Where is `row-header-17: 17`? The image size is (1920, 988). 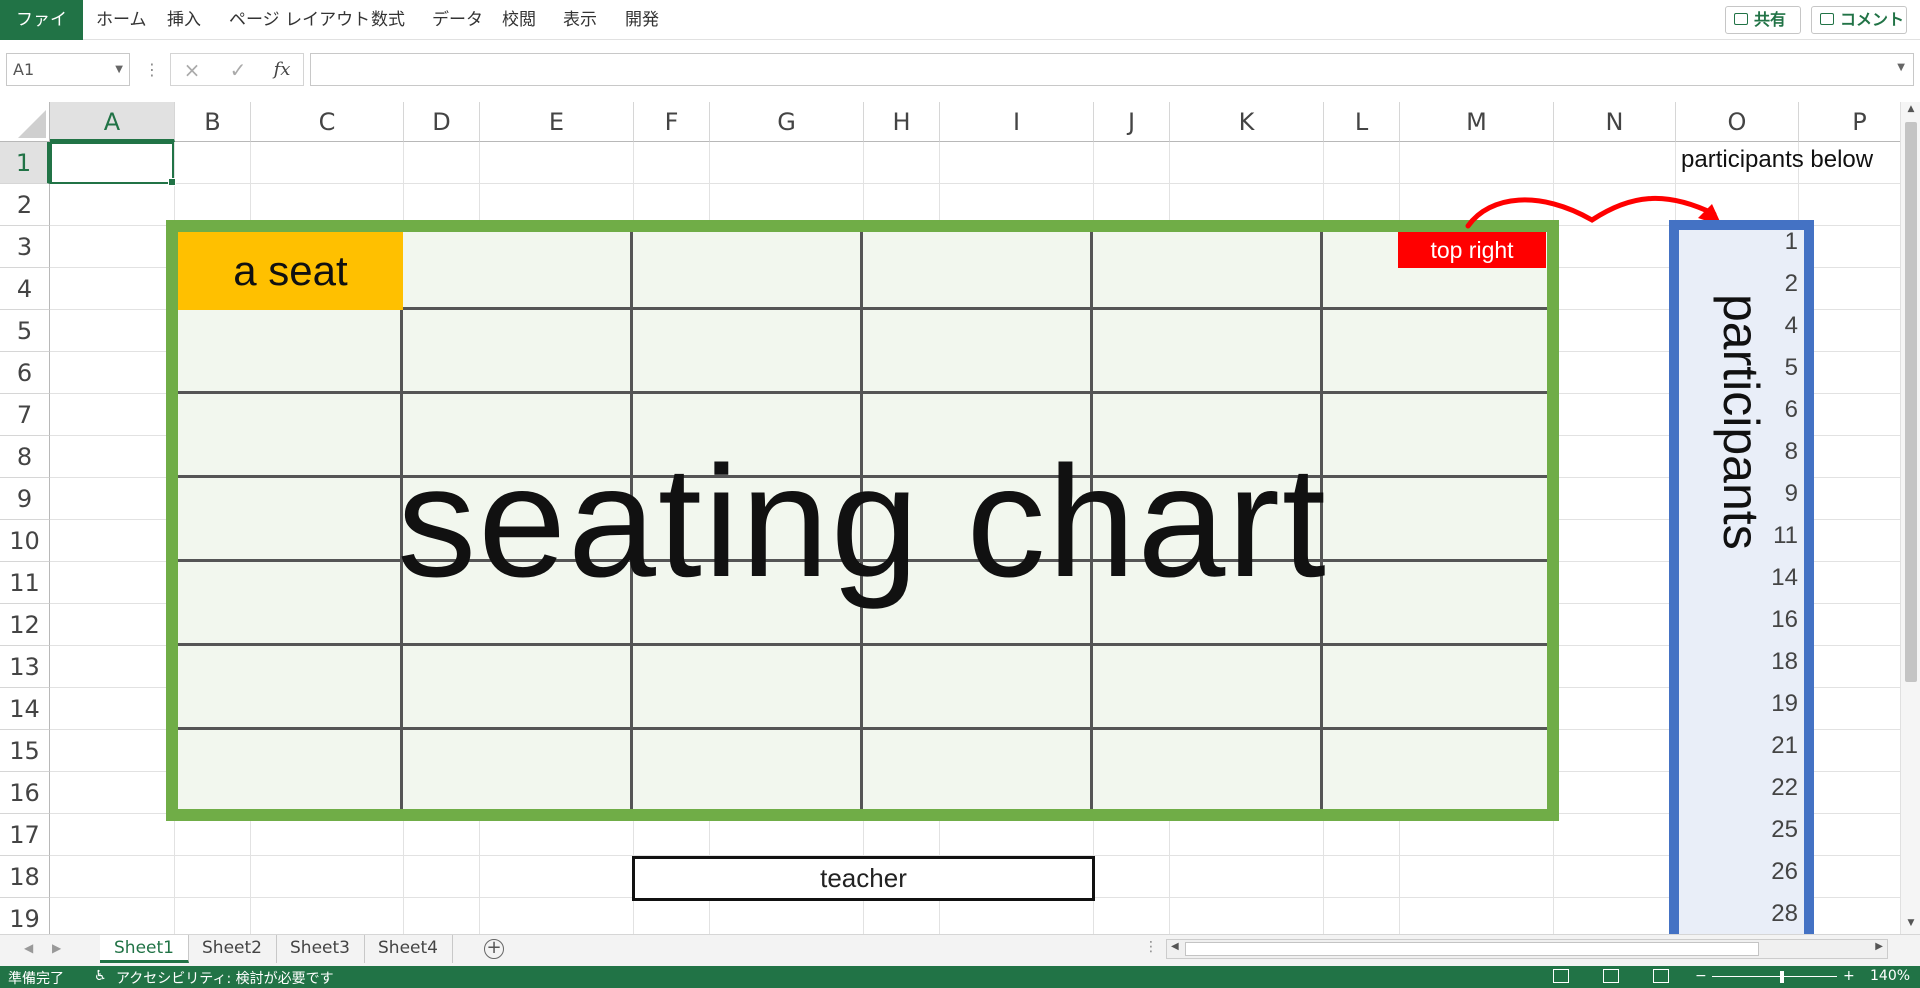 row-header-17: 17 is located at coordinates (25, 835).